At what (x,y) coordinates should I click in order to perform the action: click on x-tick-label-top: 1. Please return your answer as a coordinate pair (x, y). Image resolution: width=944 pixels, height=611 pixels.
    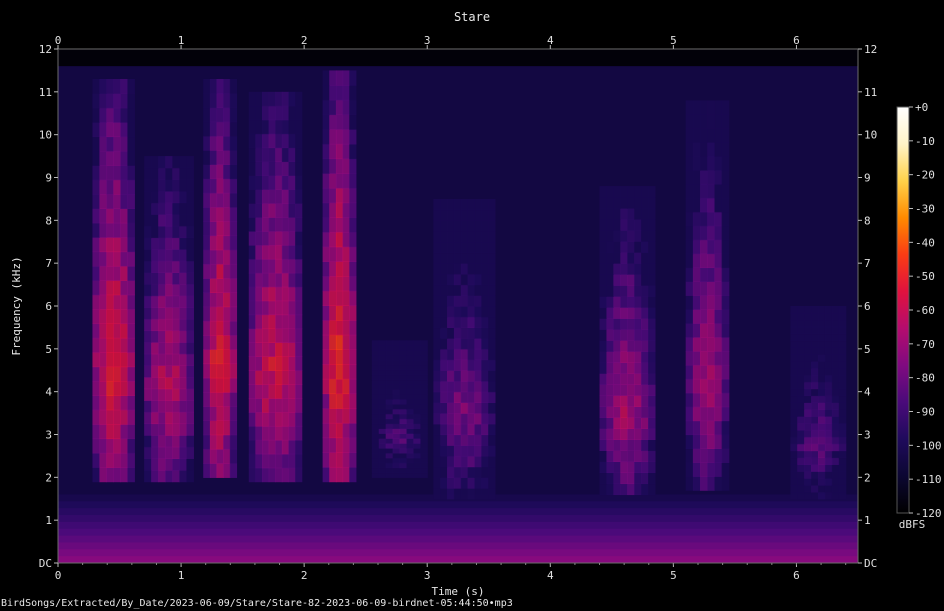
    Looking at the image, I should click on (181, 40).